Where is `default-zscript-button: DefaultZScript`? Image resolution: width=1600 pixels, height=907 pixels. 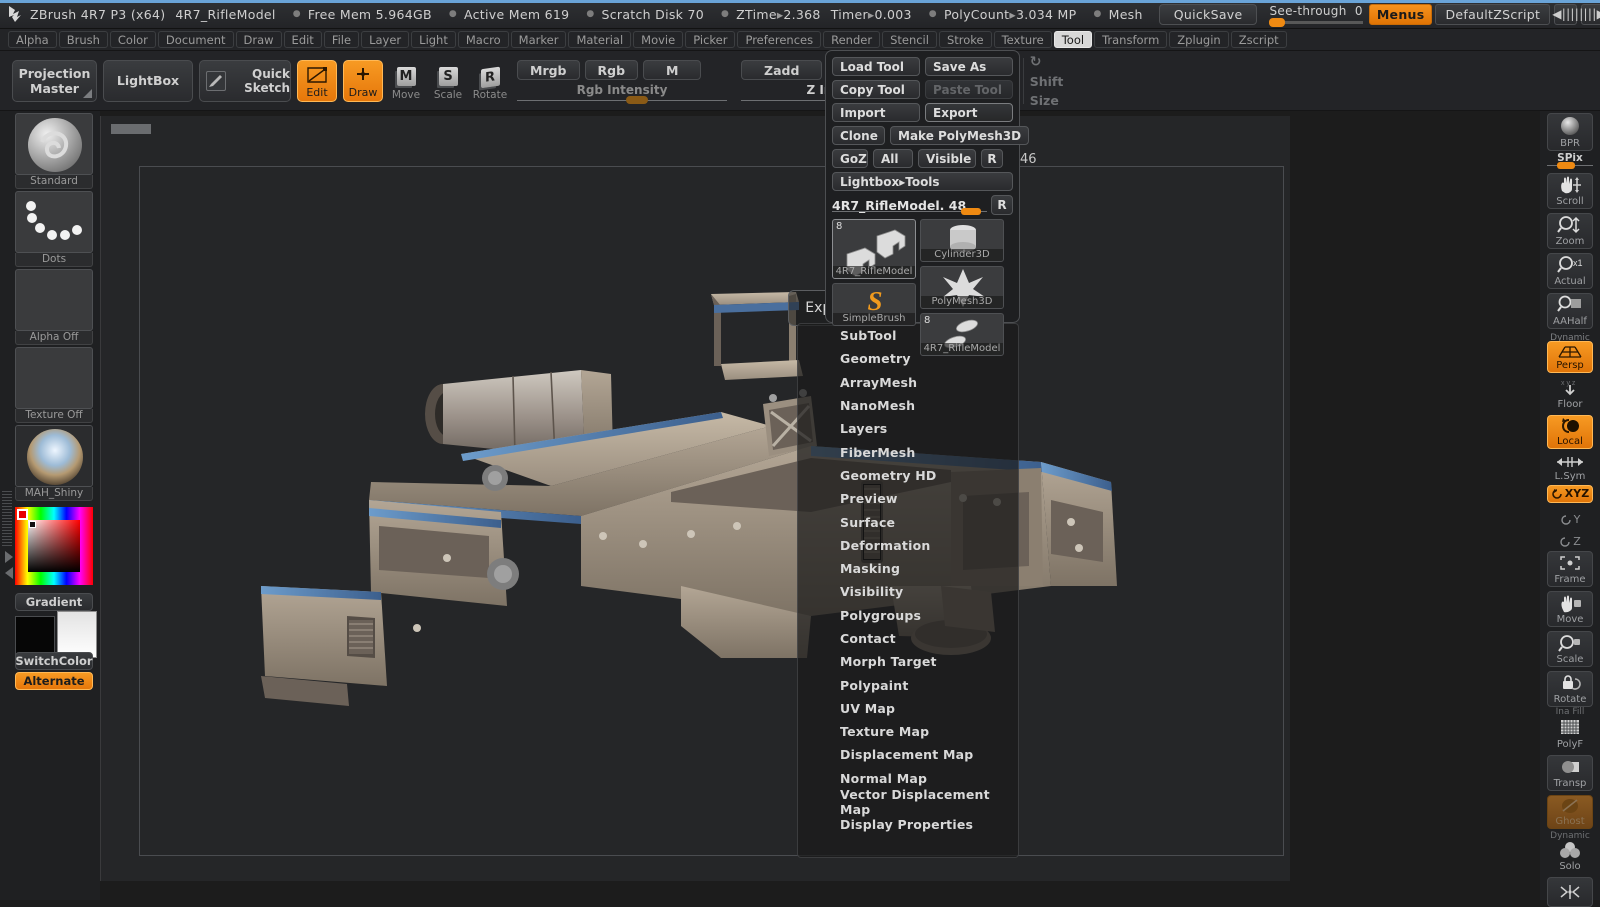 default-zscript-button: DefaultZScript is located at coordinates (1493, 14).